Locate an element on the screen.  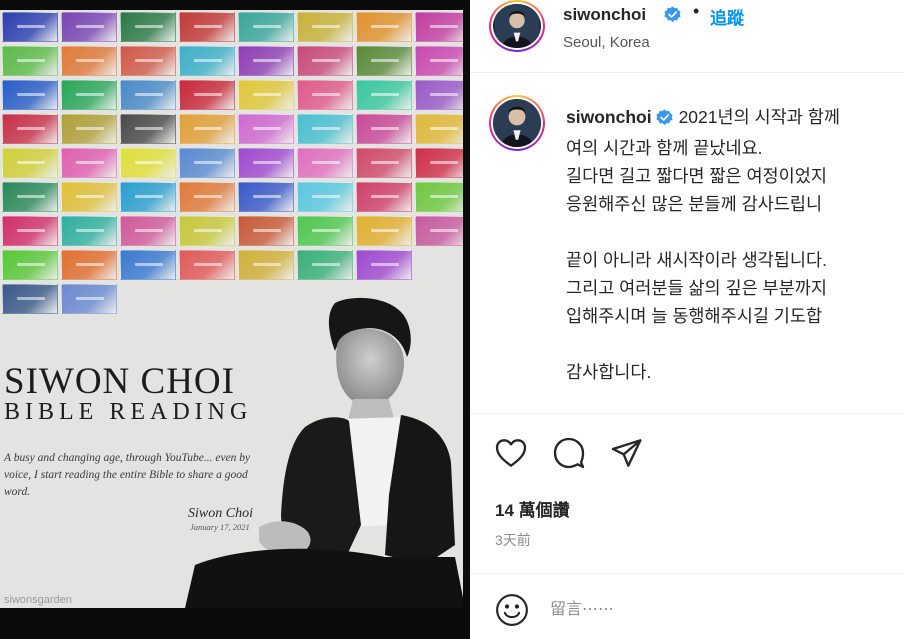
emoji-icon is located at coordinates (512, 610).